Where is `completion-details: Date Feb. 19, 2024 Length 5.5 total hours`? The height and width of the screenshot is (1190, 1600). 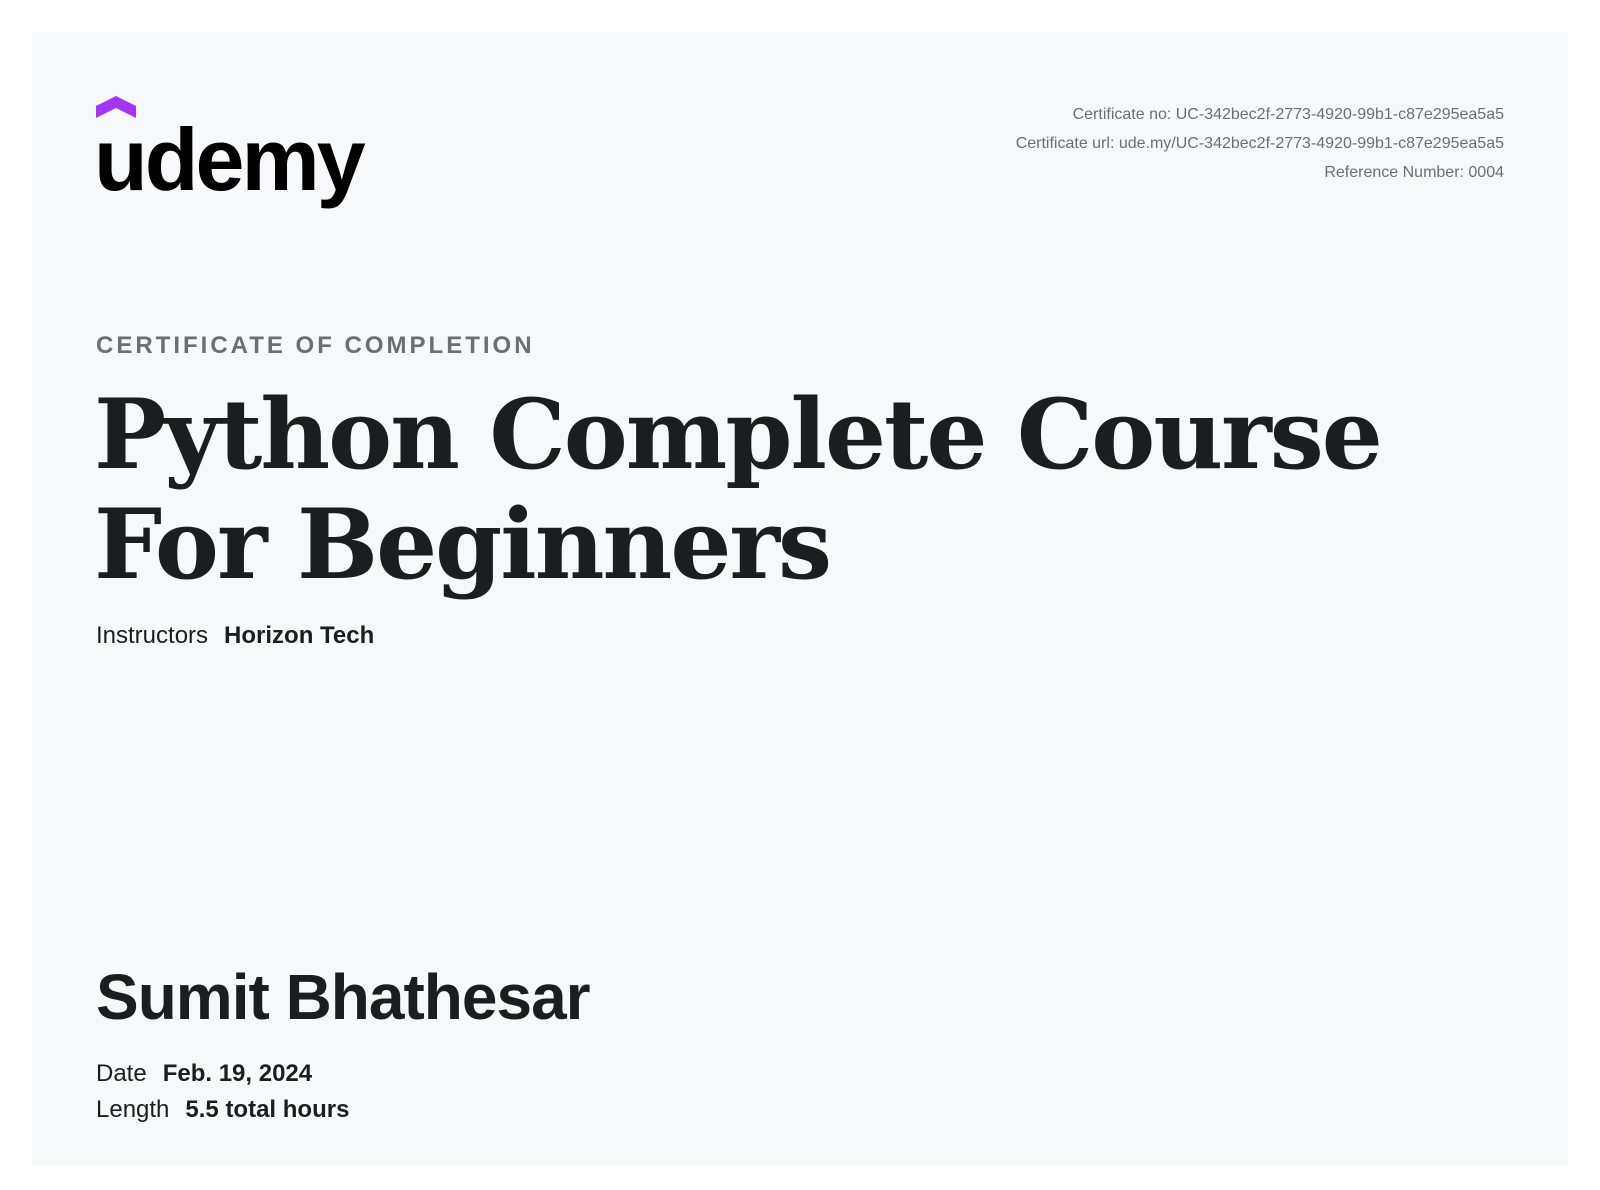 completion-details: Date Feb. 19, 2024 Length 5.5 total hours is located at coordinates (222, 1092).